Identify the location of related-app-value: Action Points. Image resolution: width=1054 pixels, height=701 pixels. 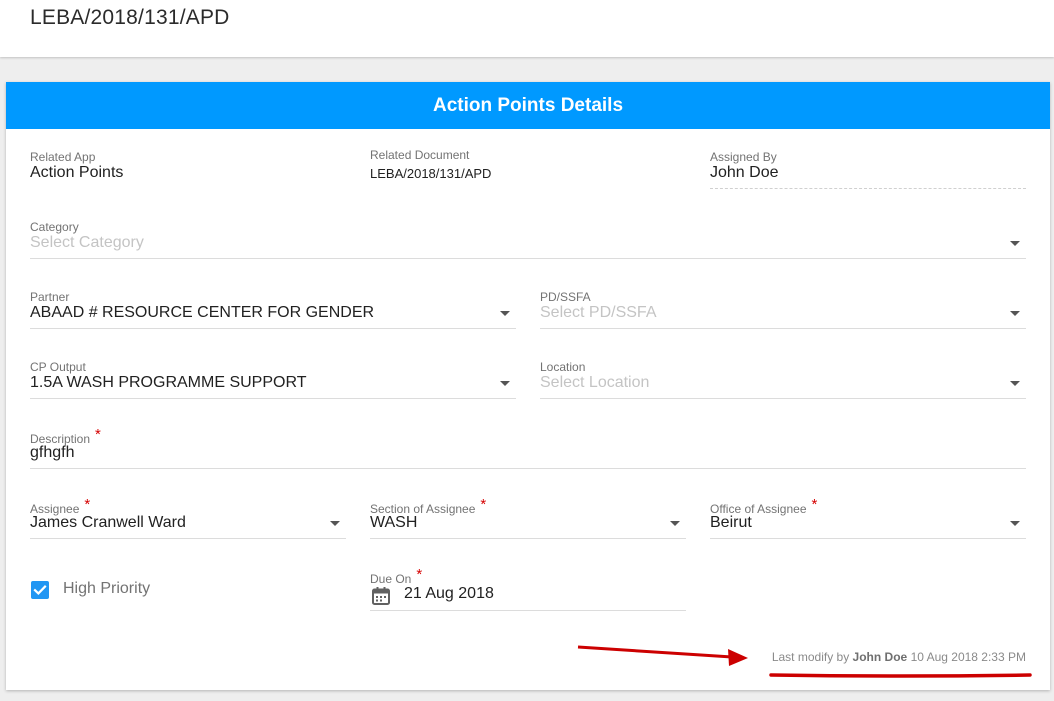
(77, 172).